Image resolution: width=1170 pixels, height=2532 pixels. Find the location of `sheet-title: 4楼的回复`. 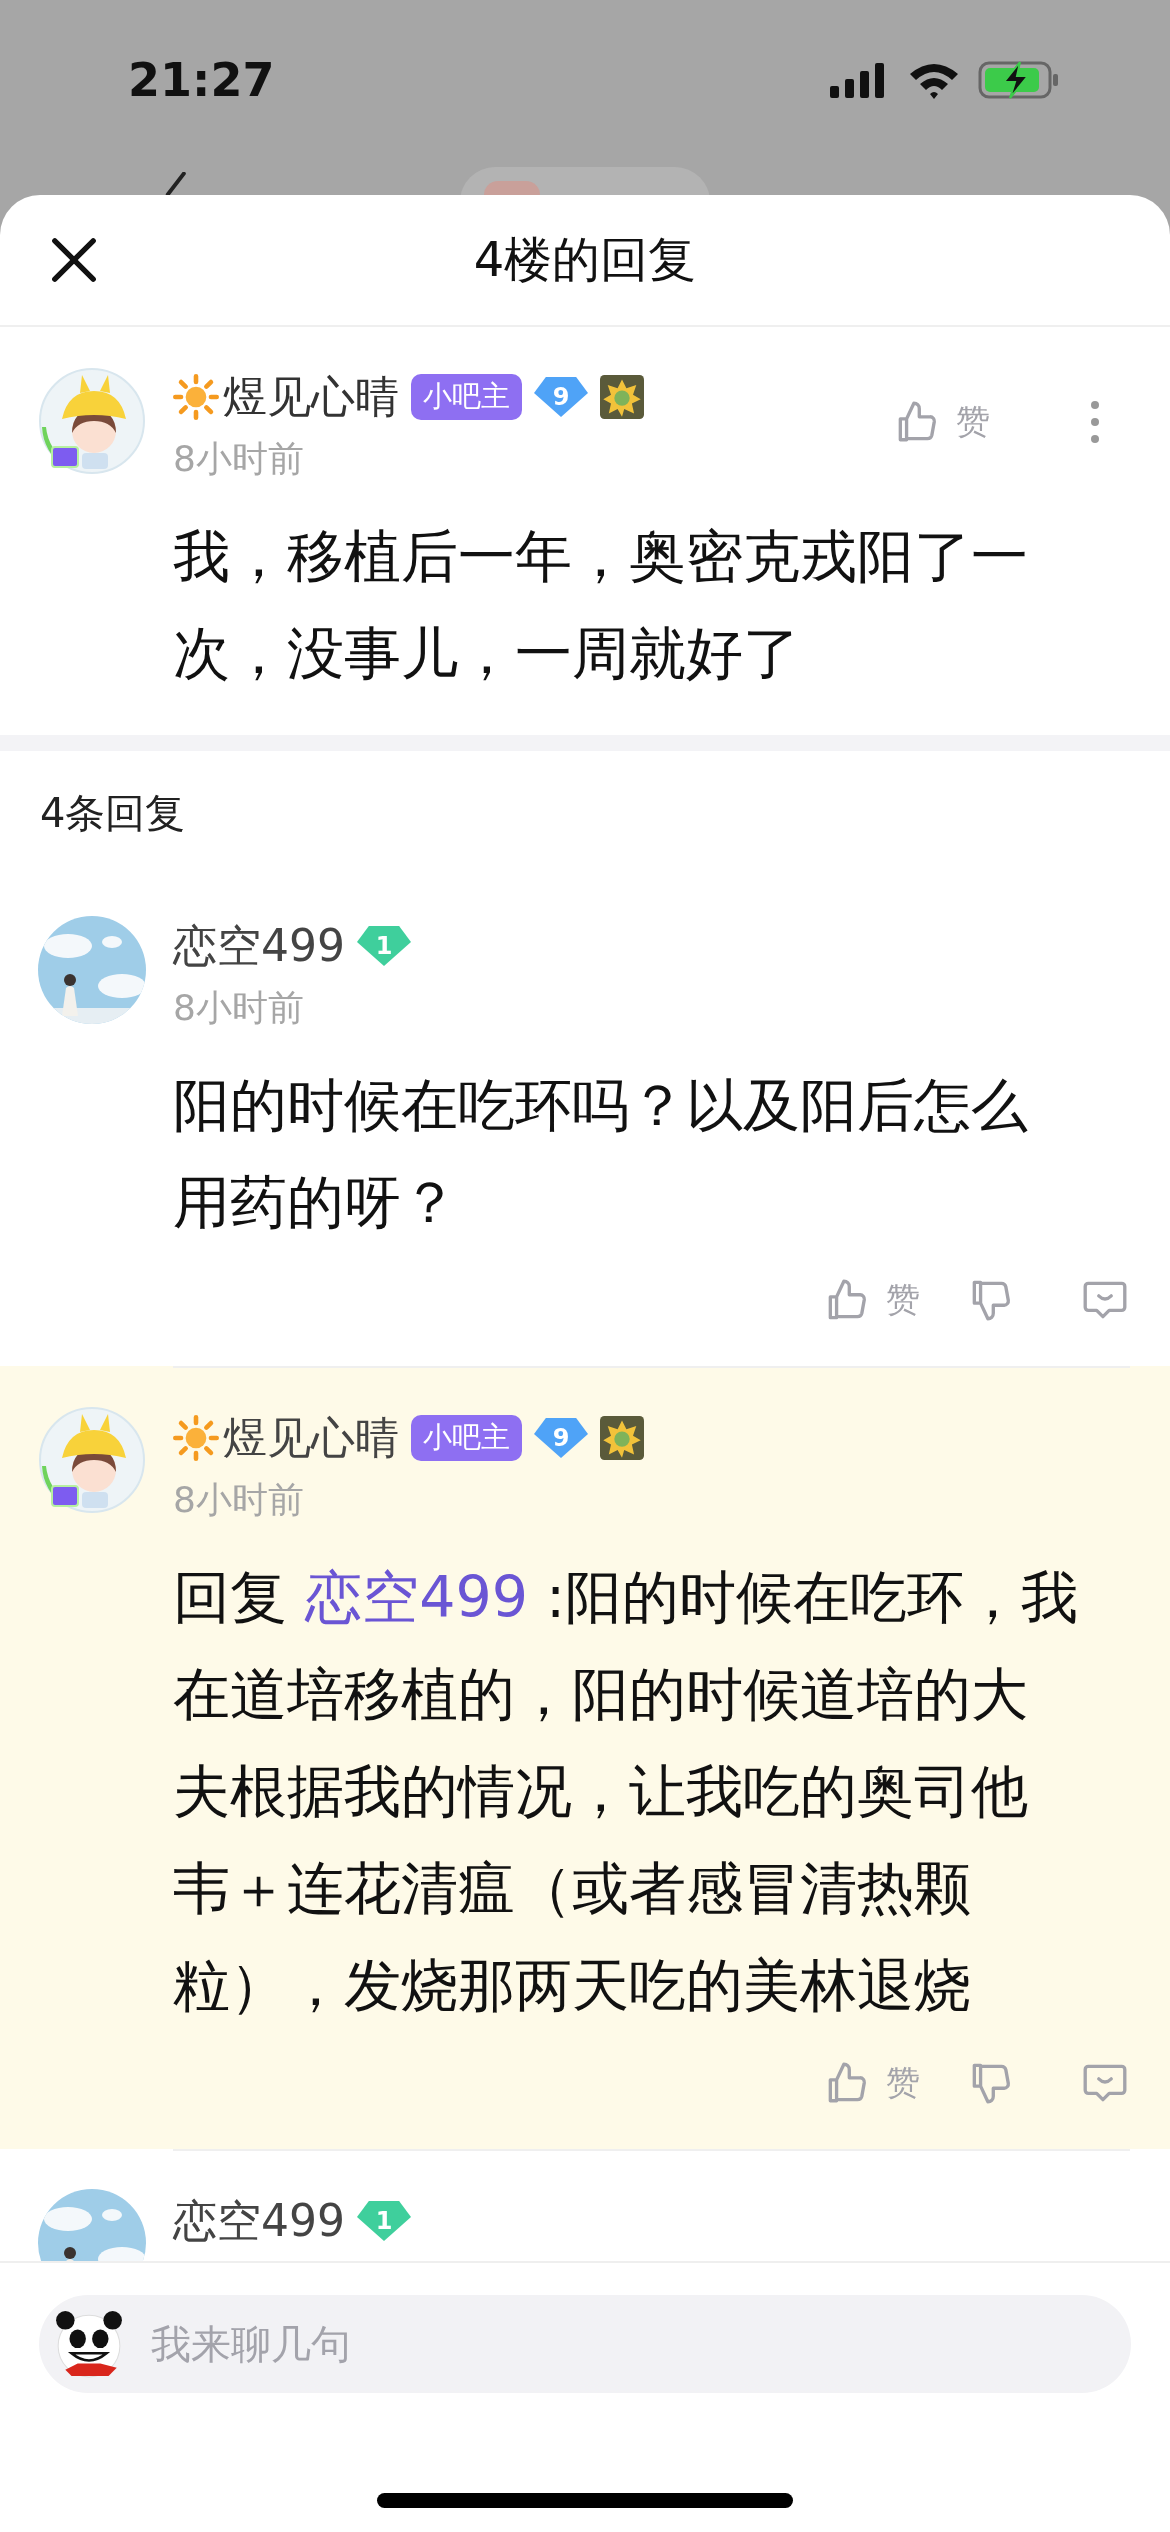

sheet-title: 4楼的回复 is located at coordinates (585, 259).